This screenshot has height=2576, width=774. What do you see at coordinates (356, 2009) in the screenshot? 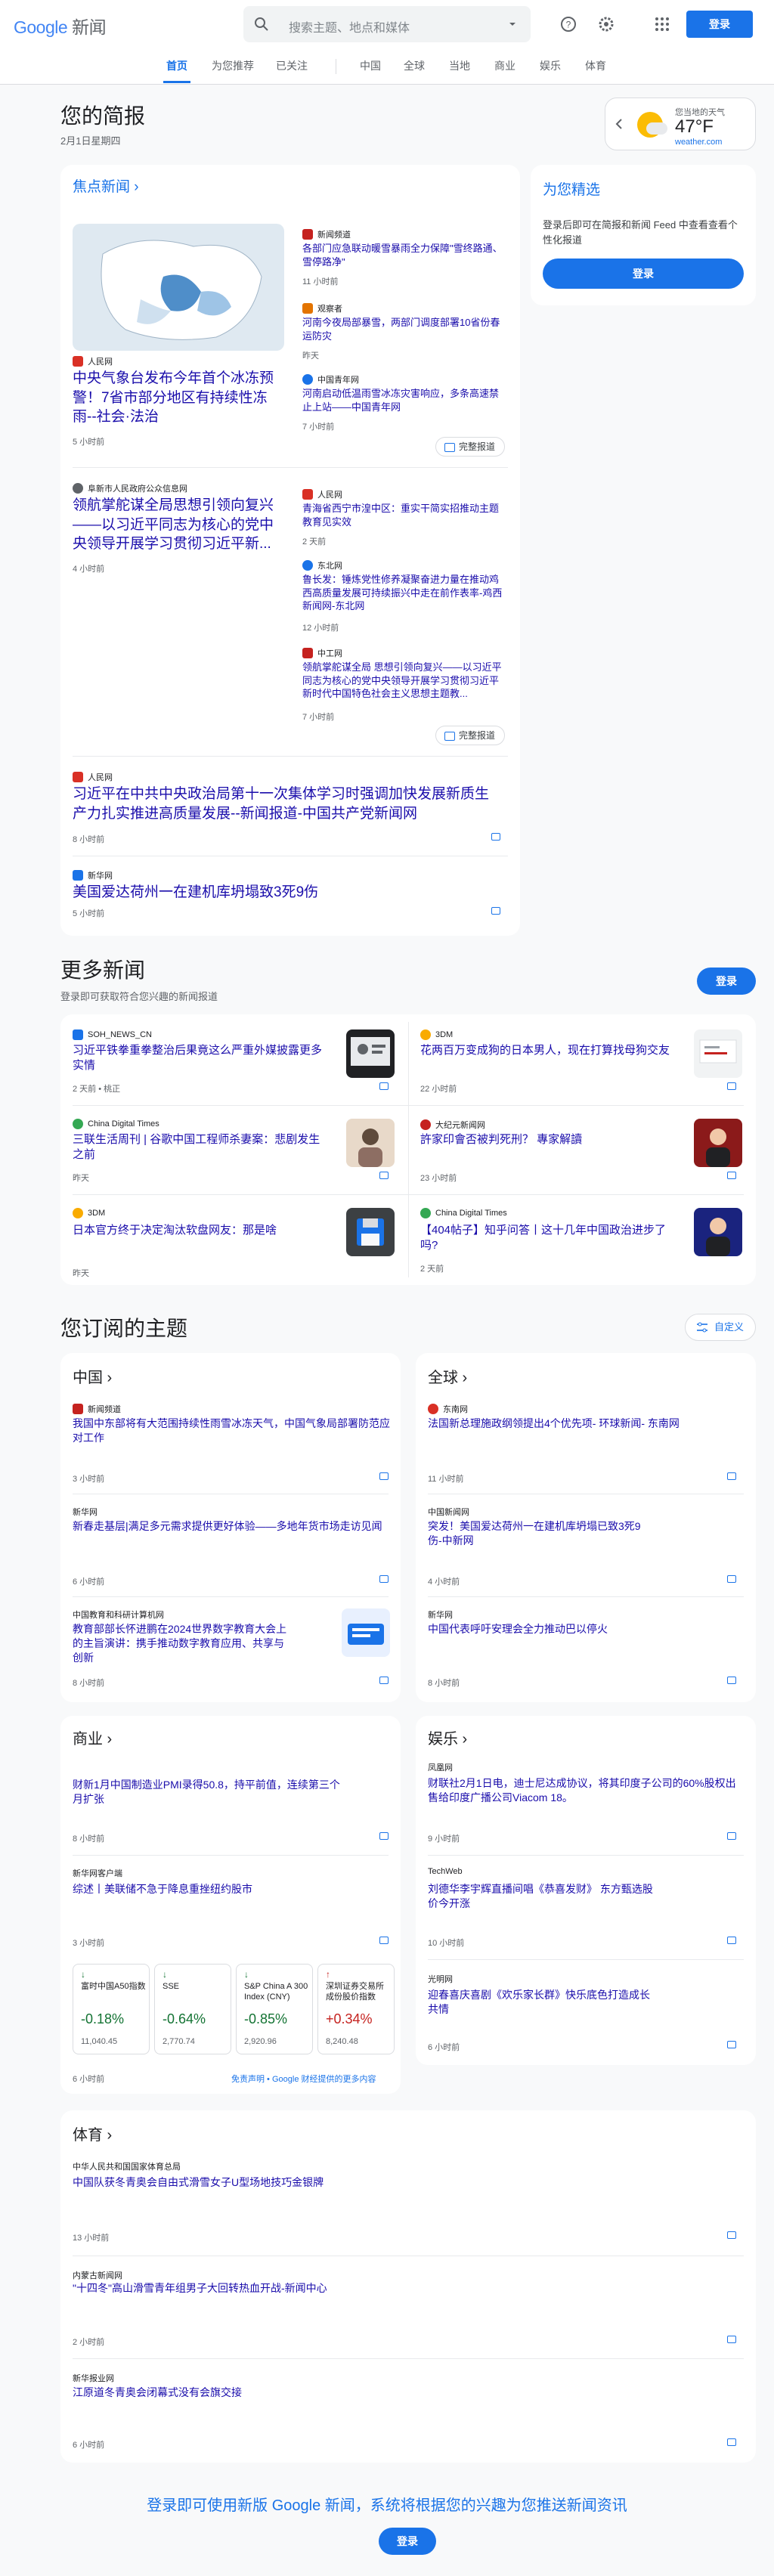
I see `stock-card: ↑ 深圳证券交易所成份股价指数 +0.34% 8,240.48` at bounding box center [356, 2009].